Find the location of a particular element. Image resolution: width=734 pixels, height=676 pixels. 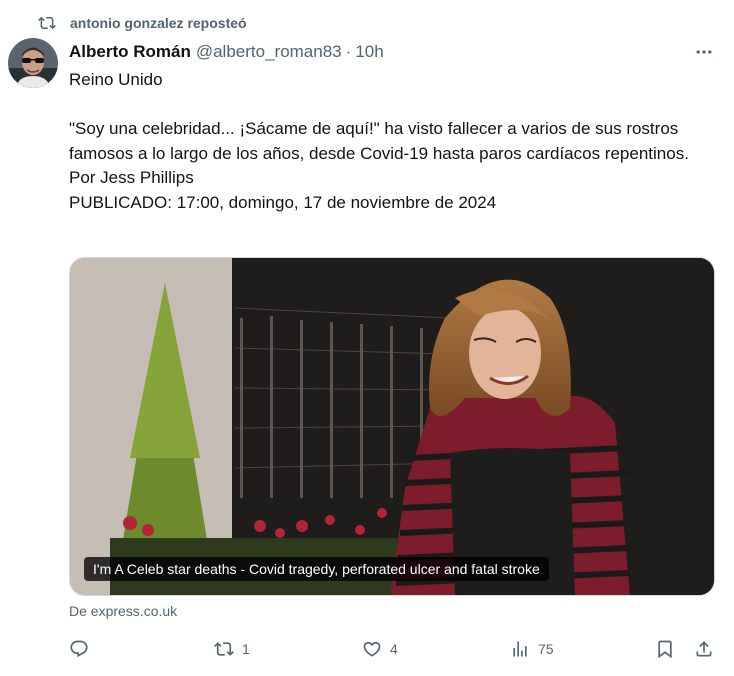

like-button: 4 is located at coordinates (380, 649).